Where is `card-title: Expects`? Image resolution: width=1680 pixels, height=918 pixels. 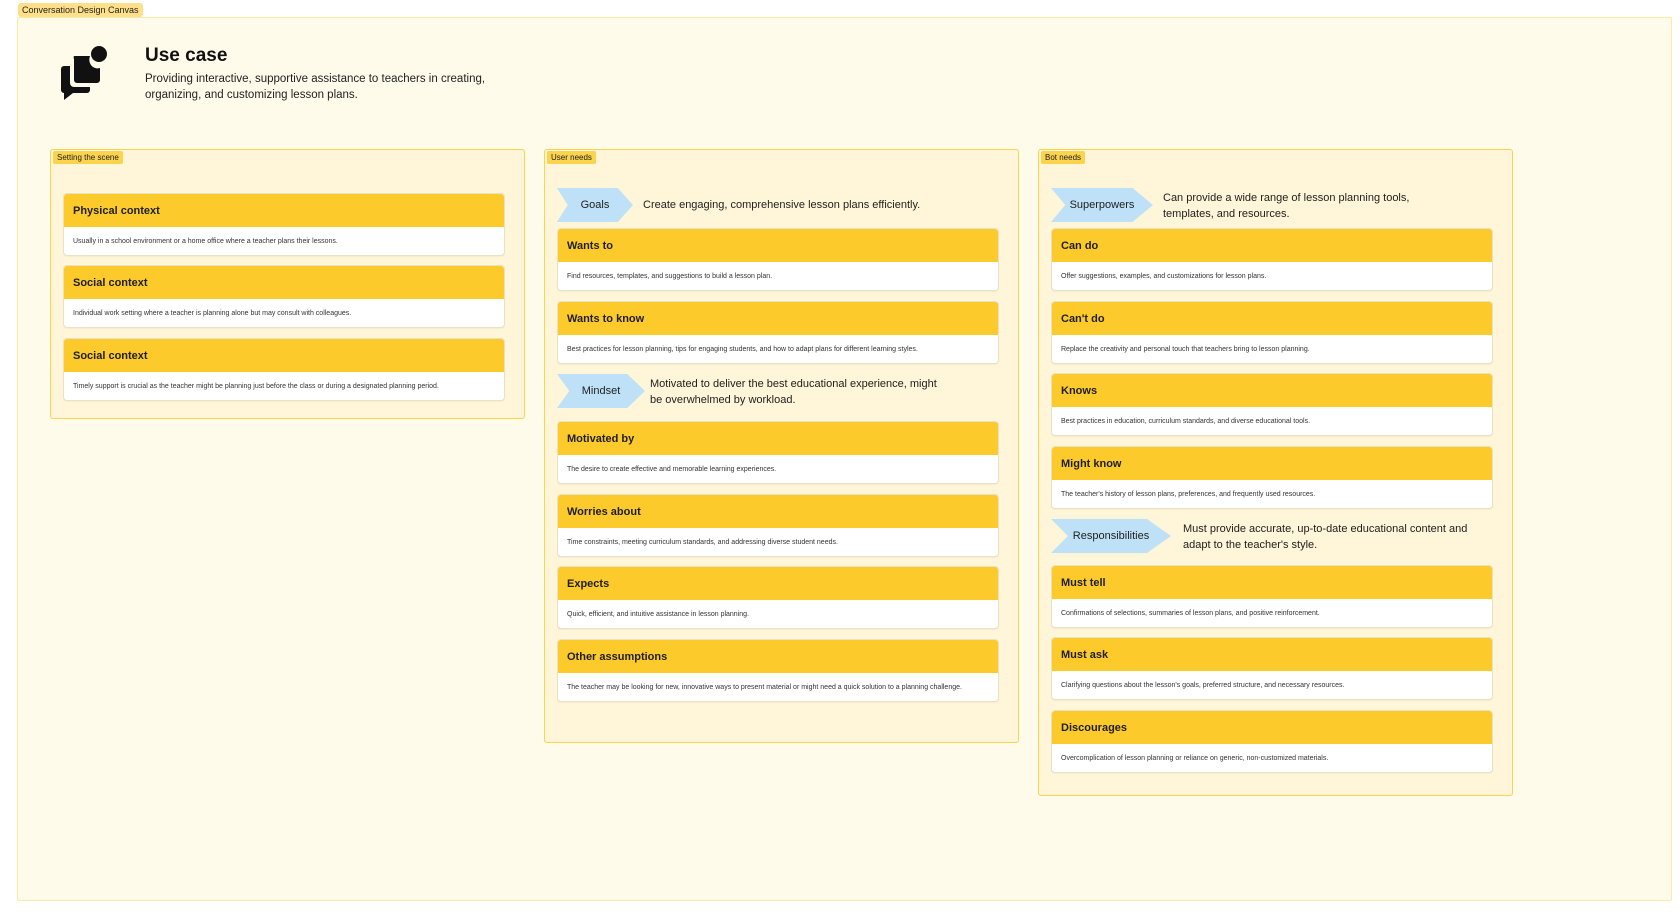
card-title: Expects is located at coordinates (778, 583).